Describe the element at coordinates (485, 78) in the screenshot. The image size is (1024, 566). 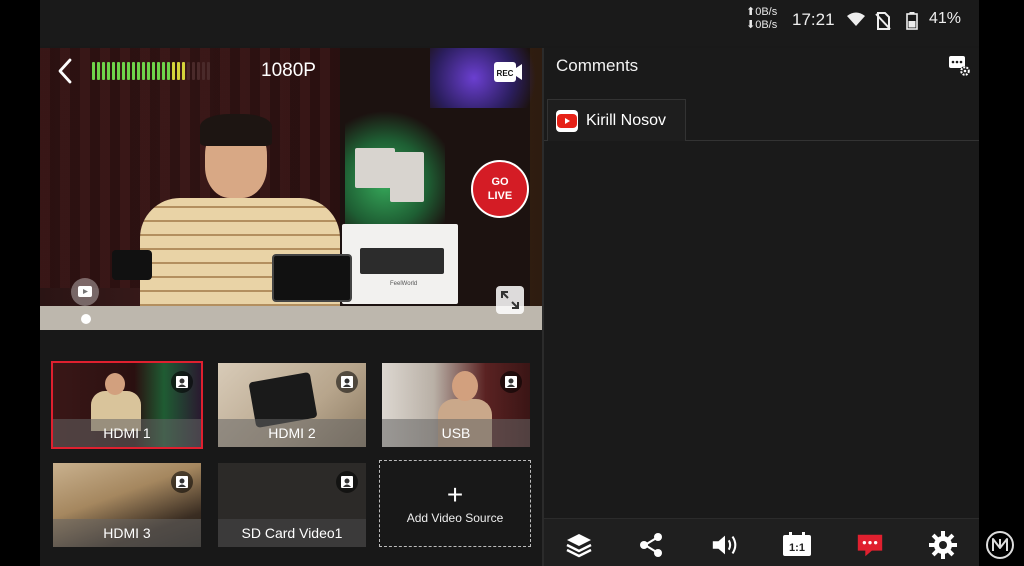
I see `shelf-purple-light` at that location.